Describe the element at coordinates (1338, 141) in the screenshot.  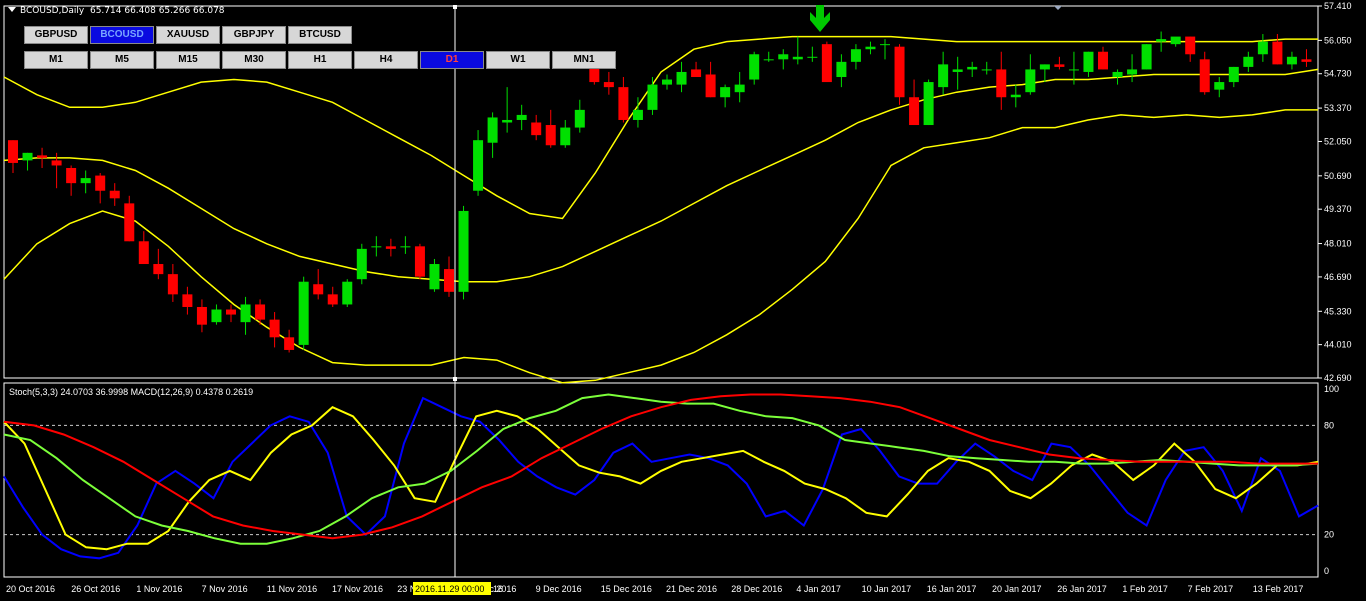
I see `y-tick-label: 52.050` at that location.